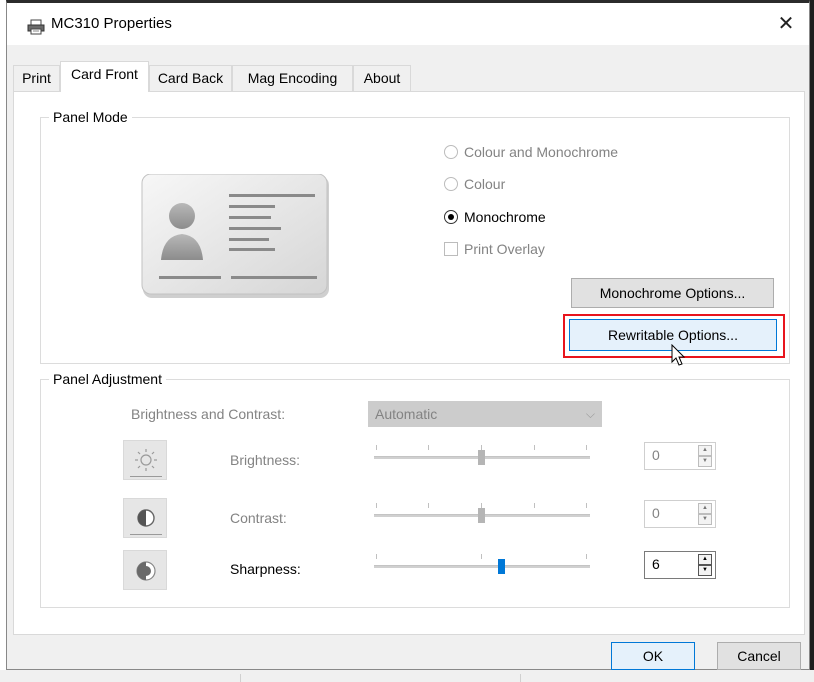 This screenshot has width=814, height=682. I want to click on slider-track, so click(482, 566).